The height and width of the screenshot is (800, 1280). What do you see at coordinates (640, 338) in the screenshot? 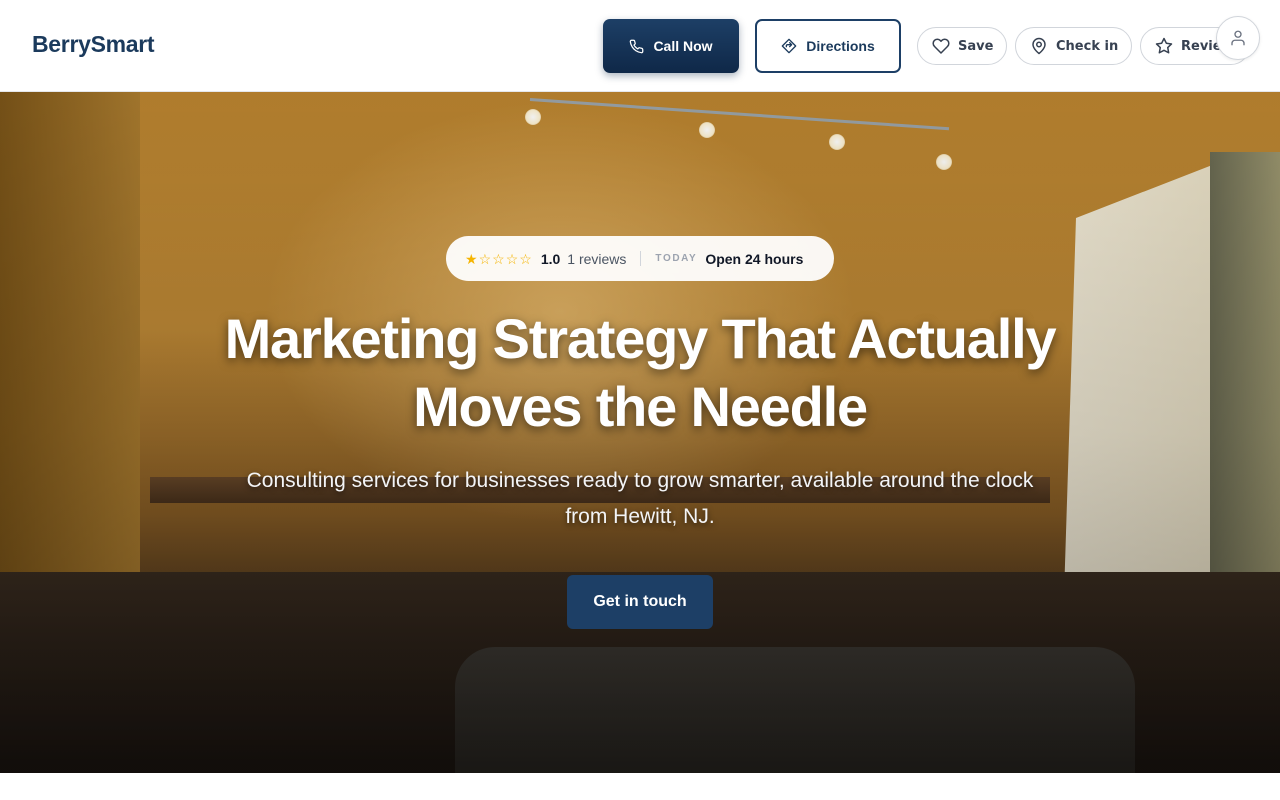
I see `headline-line-1: Marketing Strategy That Actually` at bounding box center [640, 338].